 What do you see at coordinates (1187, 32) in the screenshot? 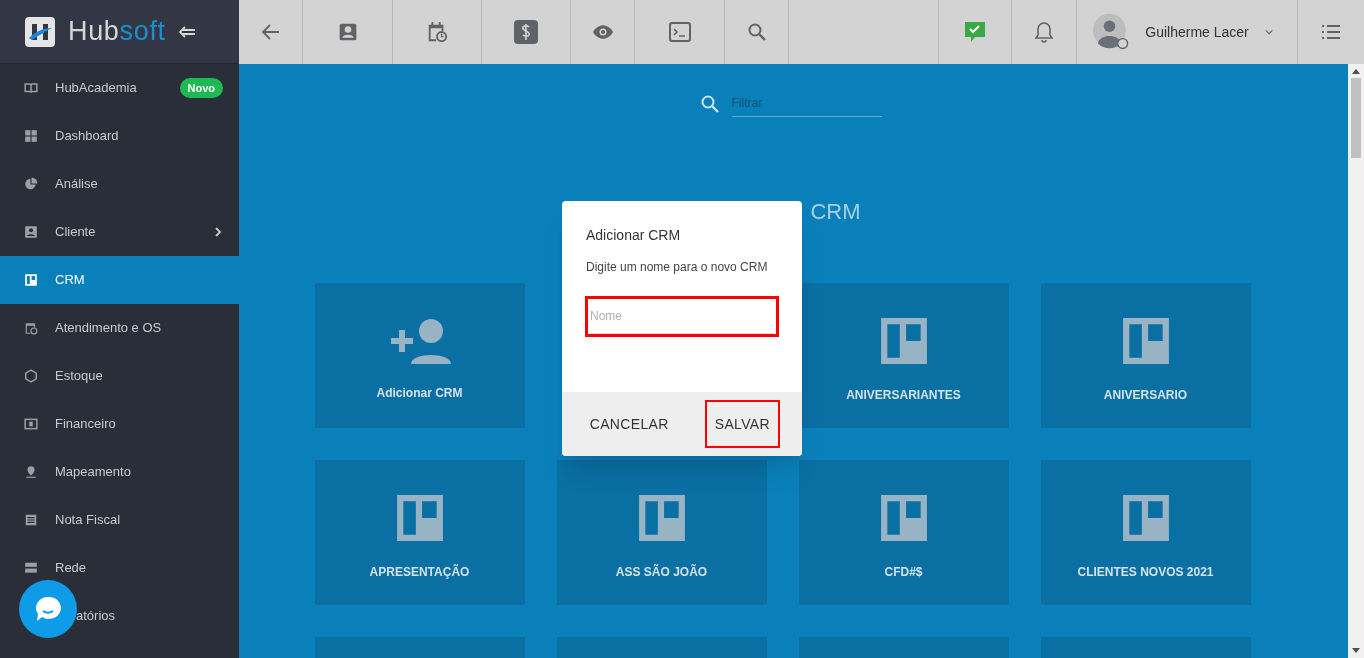
I see `user-menu: Guilherme Lacer` at bounding box center [1187, 32].